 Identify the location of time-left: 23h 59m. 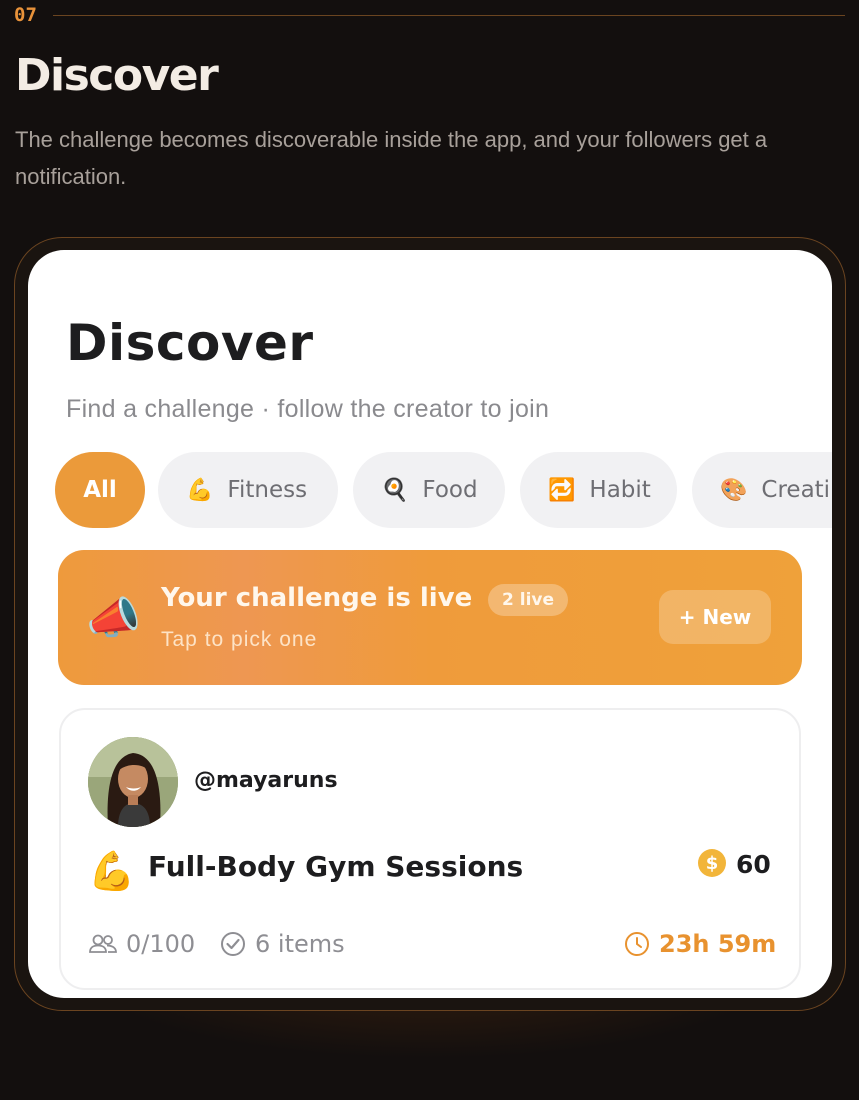
(718, 944).